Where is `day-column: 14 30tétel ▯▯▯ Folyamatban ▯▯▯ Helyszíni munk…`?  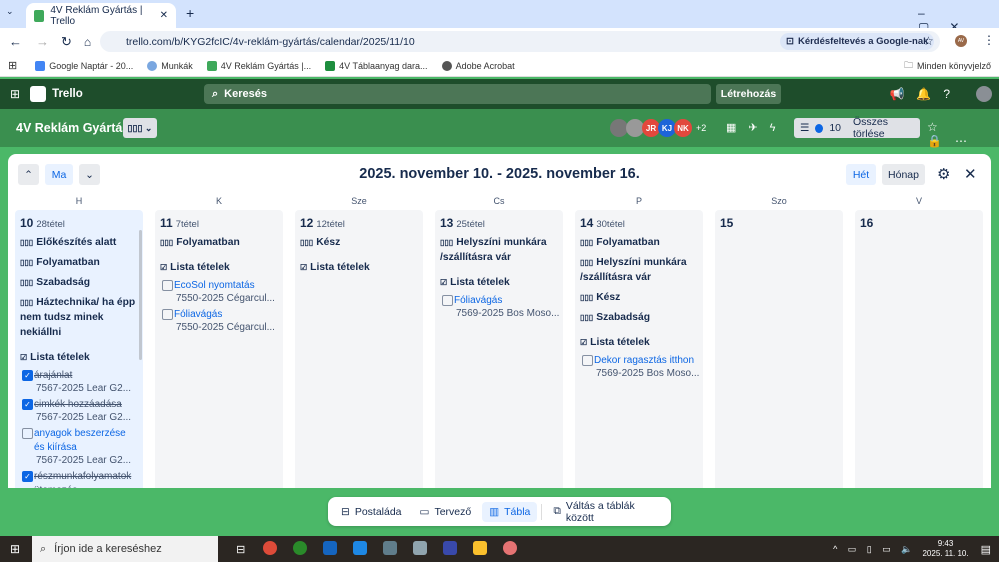 day-column: 14 30tétel ▯▯▯ Folyamatban ▯▯▯ Helyszíni munk… is located at coordinates (639, 349).